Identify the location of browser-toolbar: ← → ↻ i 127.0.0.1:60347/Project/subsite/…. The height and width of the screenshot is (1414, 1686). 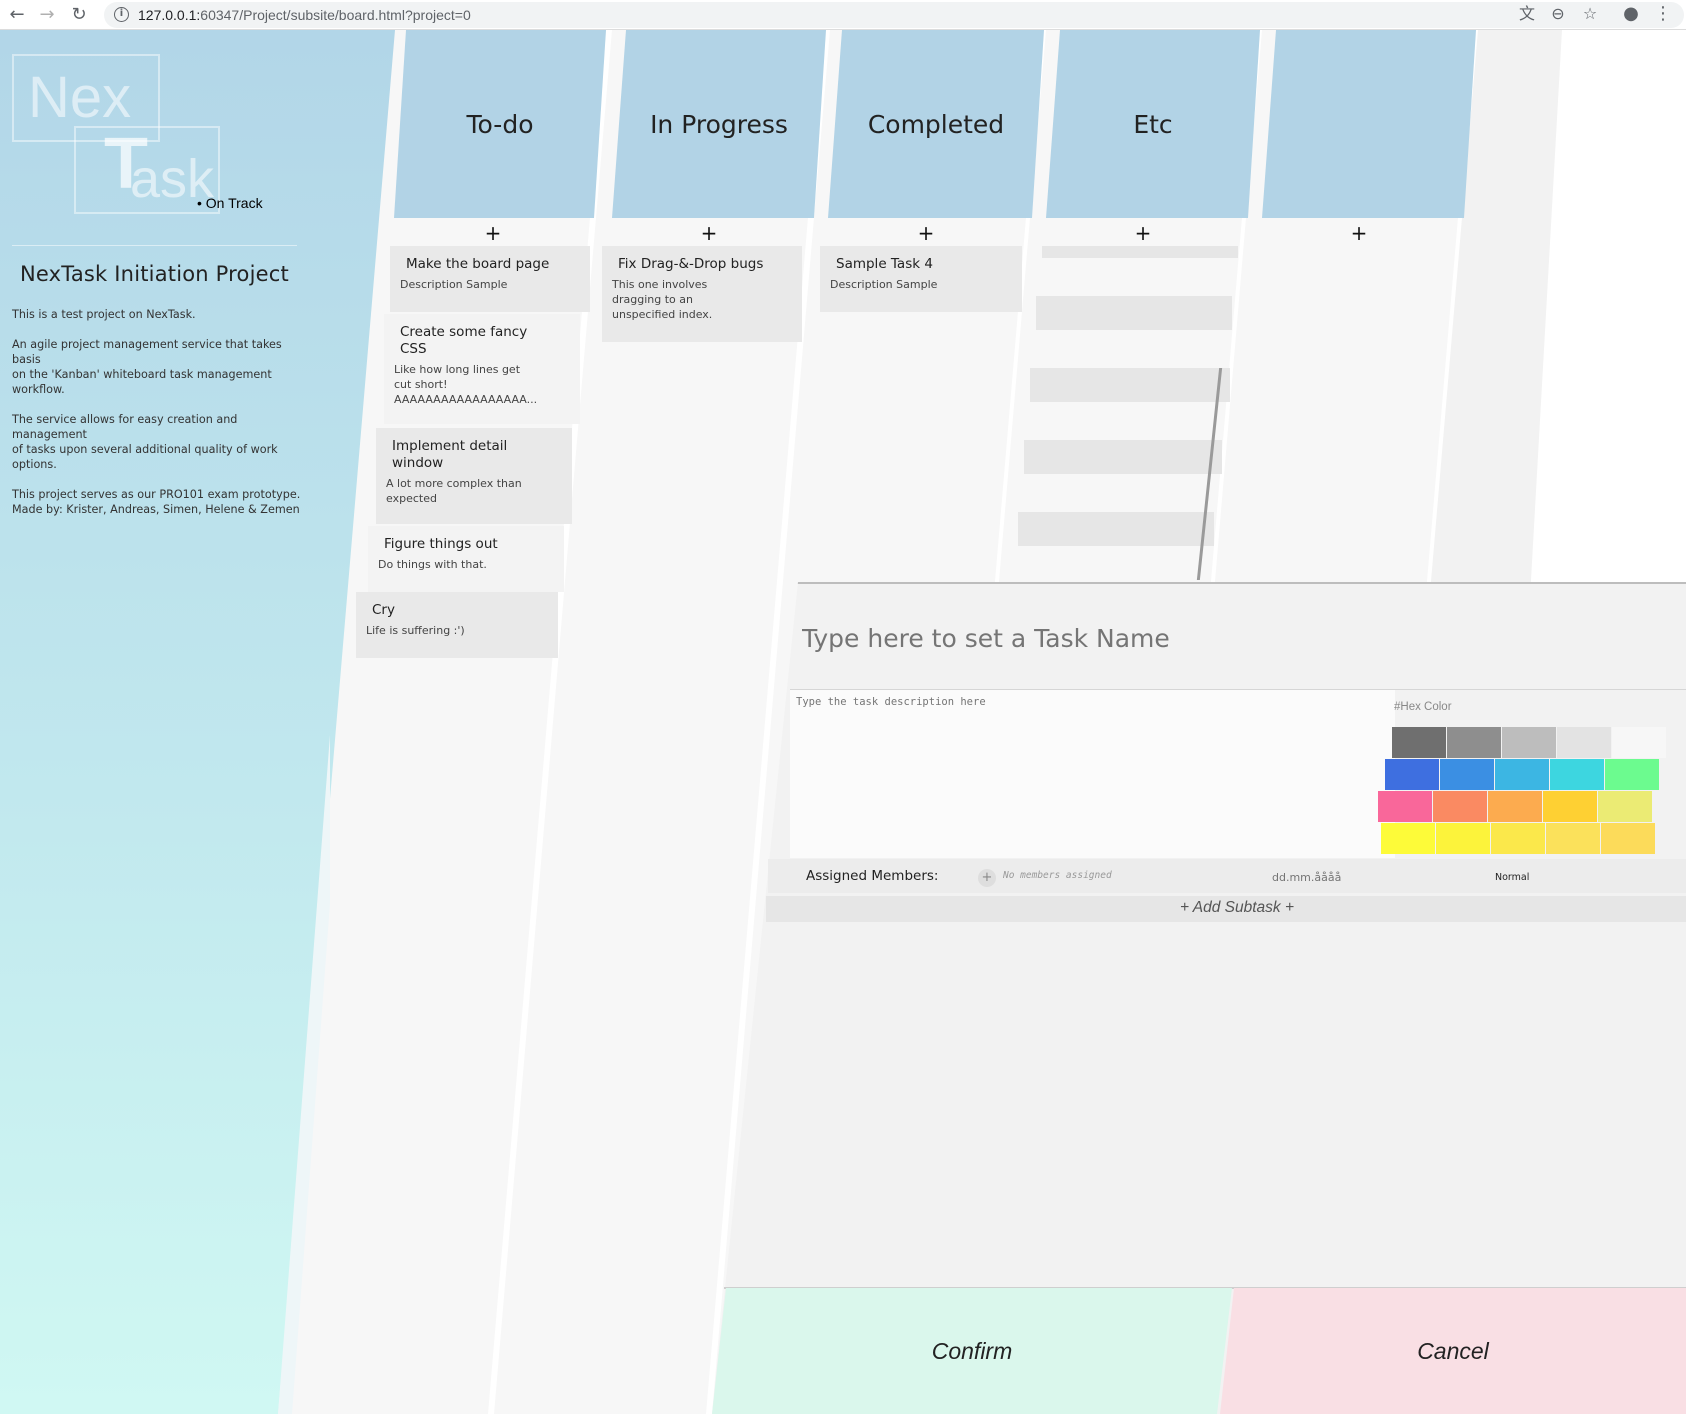
(843, 15).